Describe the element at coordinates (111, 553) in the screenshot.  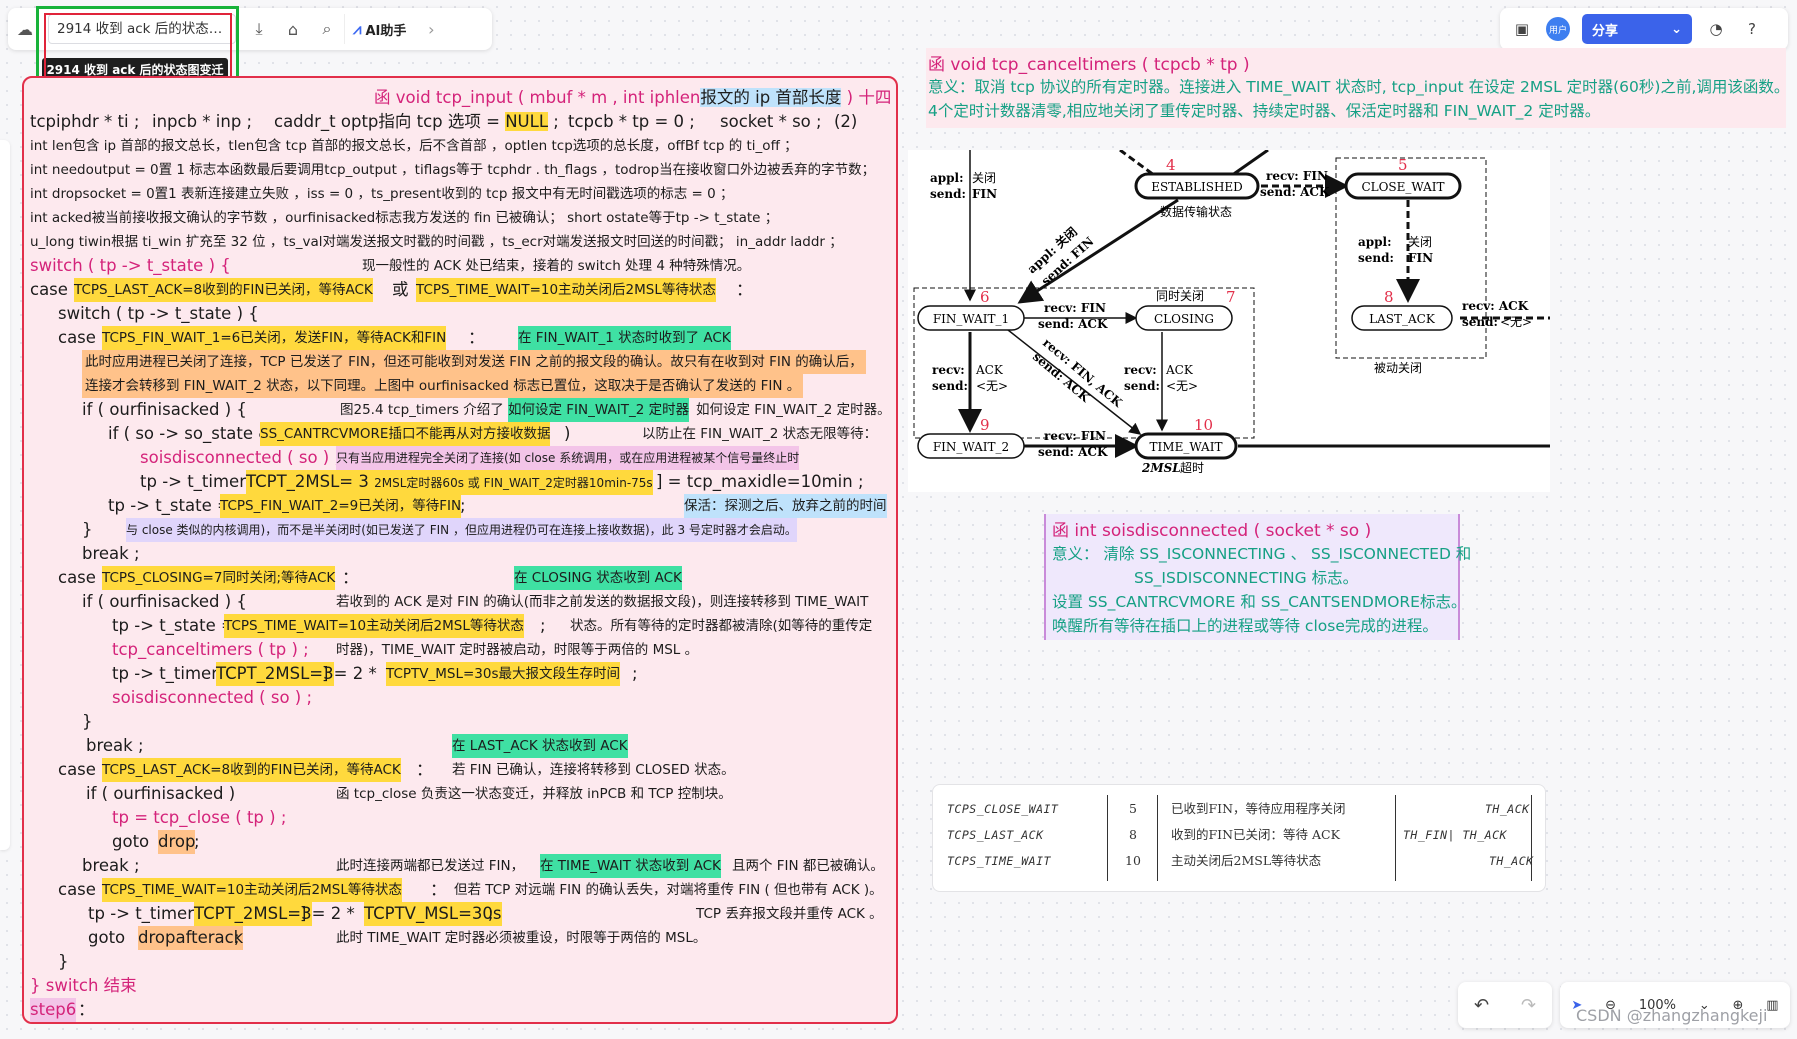
I see `code-line: break ;` at that location.